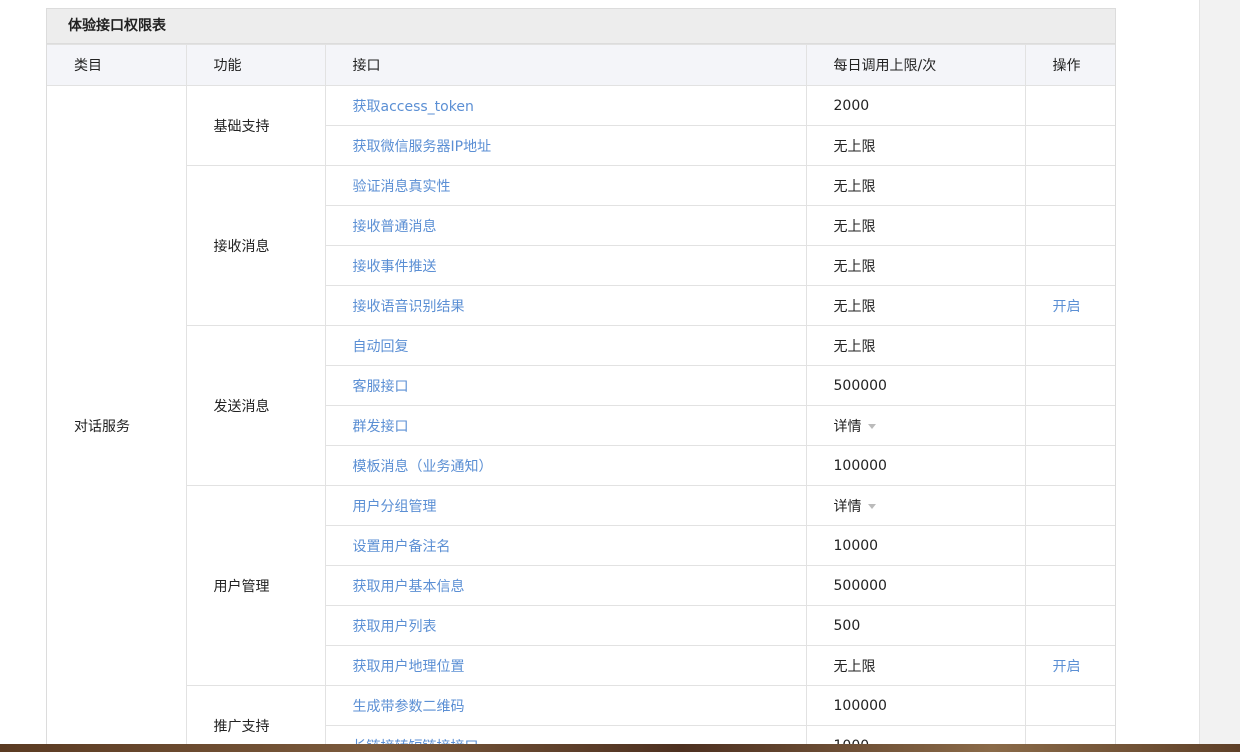 Image resolution: width=1240 pixels, height=752 pixels. What do you see at coordinates (565, 345) in the screenshot?
I see `api-cell: 自动回复` at bounding box center [565, 345].